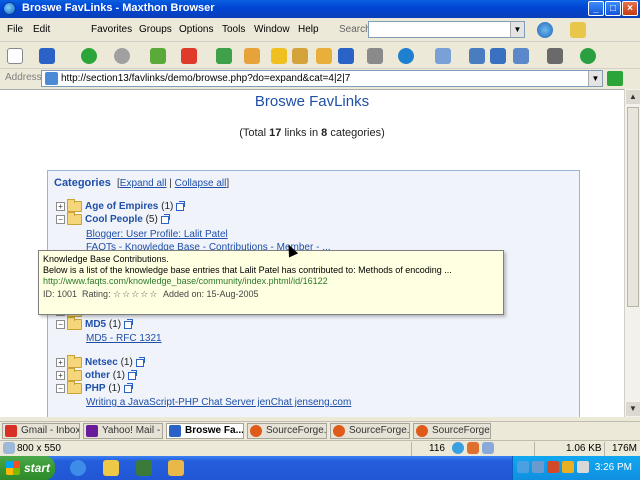 The width and height of the screenshot is (640, 480). I want to click on desktop-quicklaunch-icon, so click(144, 468).